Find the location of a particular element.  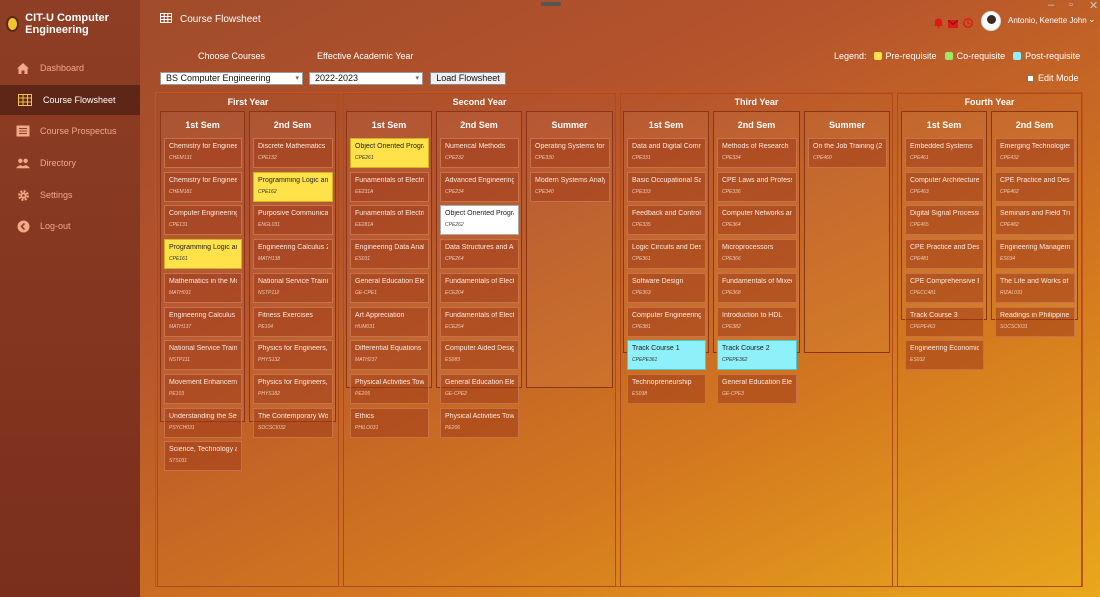

course-card: General Education Elective GE-CPE1 is located at coordinates (389, 288).